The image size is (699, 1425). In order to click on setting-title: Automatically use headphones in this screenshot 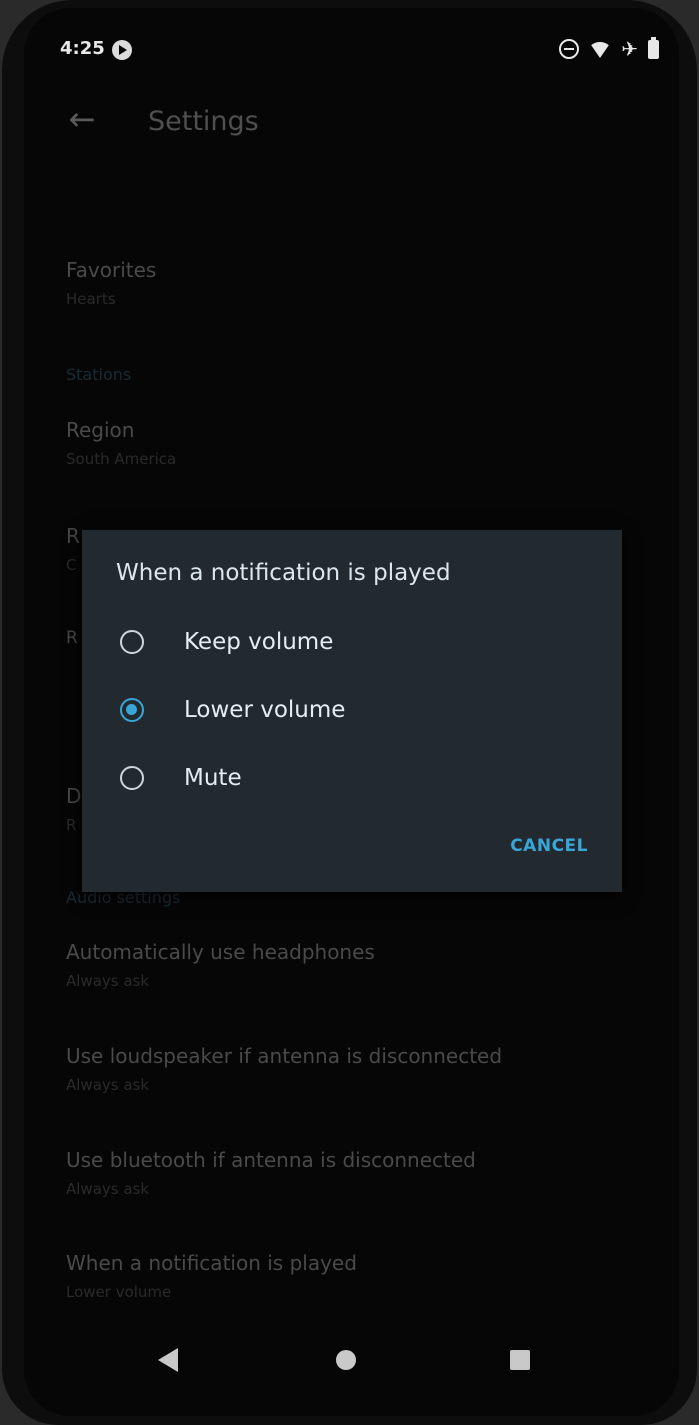, I will do `click(220, 952)`.